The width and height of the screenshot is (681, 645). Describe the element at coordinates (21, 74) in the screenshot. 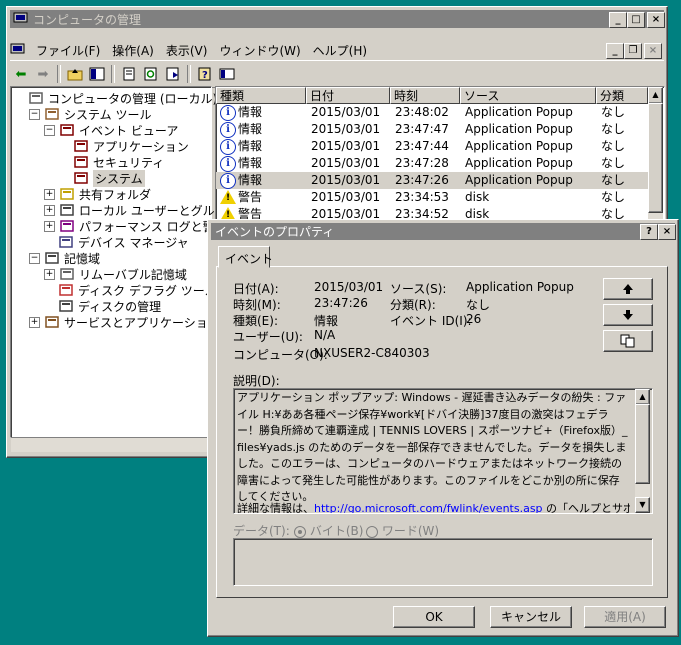

I see `back-arrow-icon: ⬅` at that location.